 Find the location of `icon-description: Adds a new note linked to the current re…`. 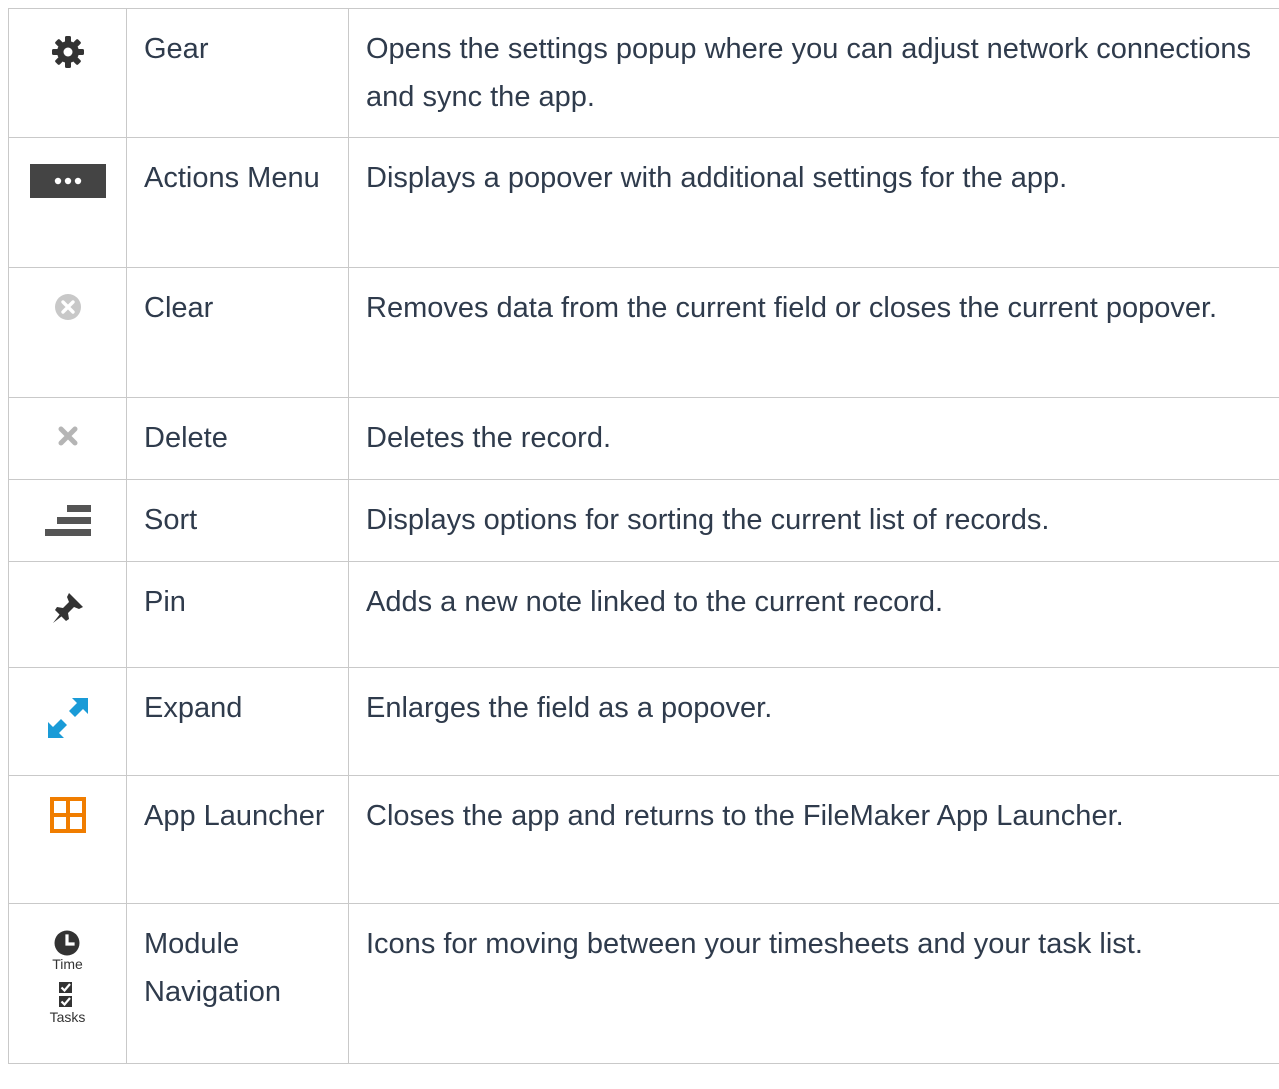

icon-description: Adds a new note linked to the current re… is located at coordinates (813, 614).